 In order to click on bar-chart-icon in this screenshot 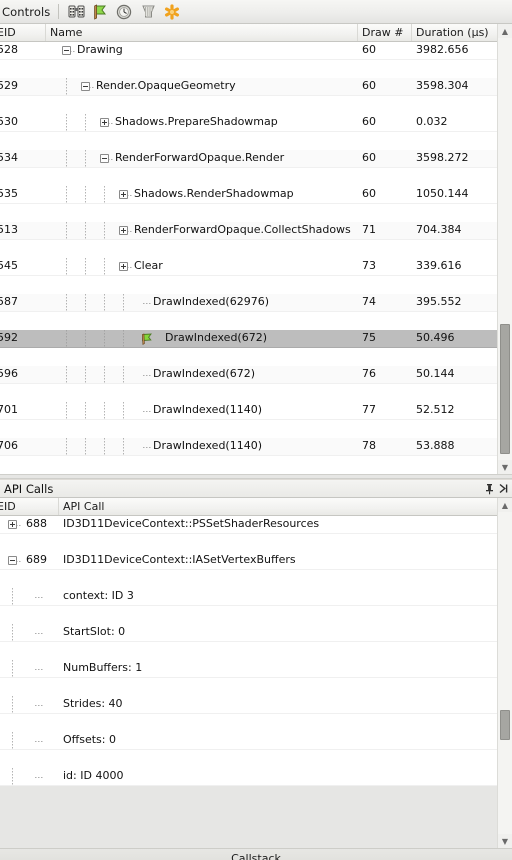, I will do `click(148, 12)`.